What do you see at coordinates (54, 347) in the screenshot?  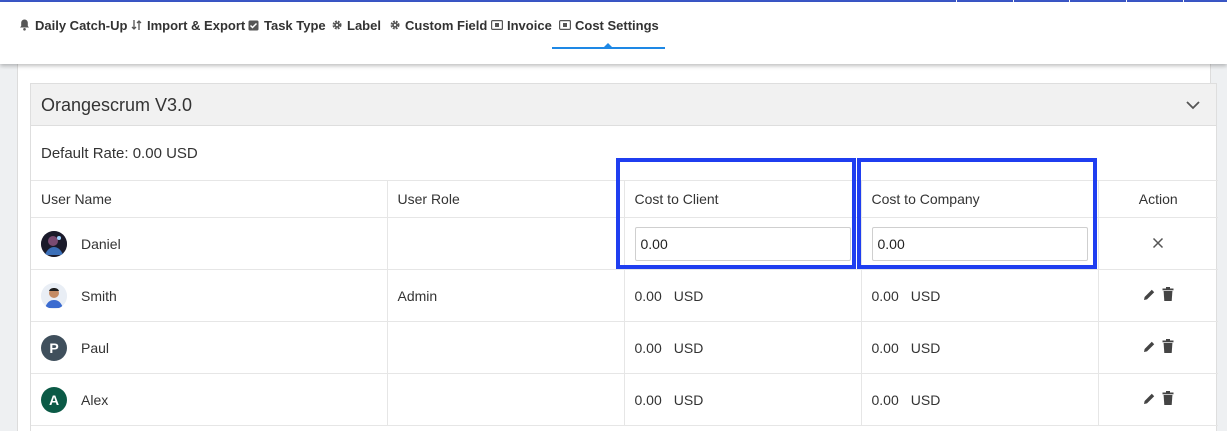 I see `avatar-paul: P` at bounding box center [54, 347].